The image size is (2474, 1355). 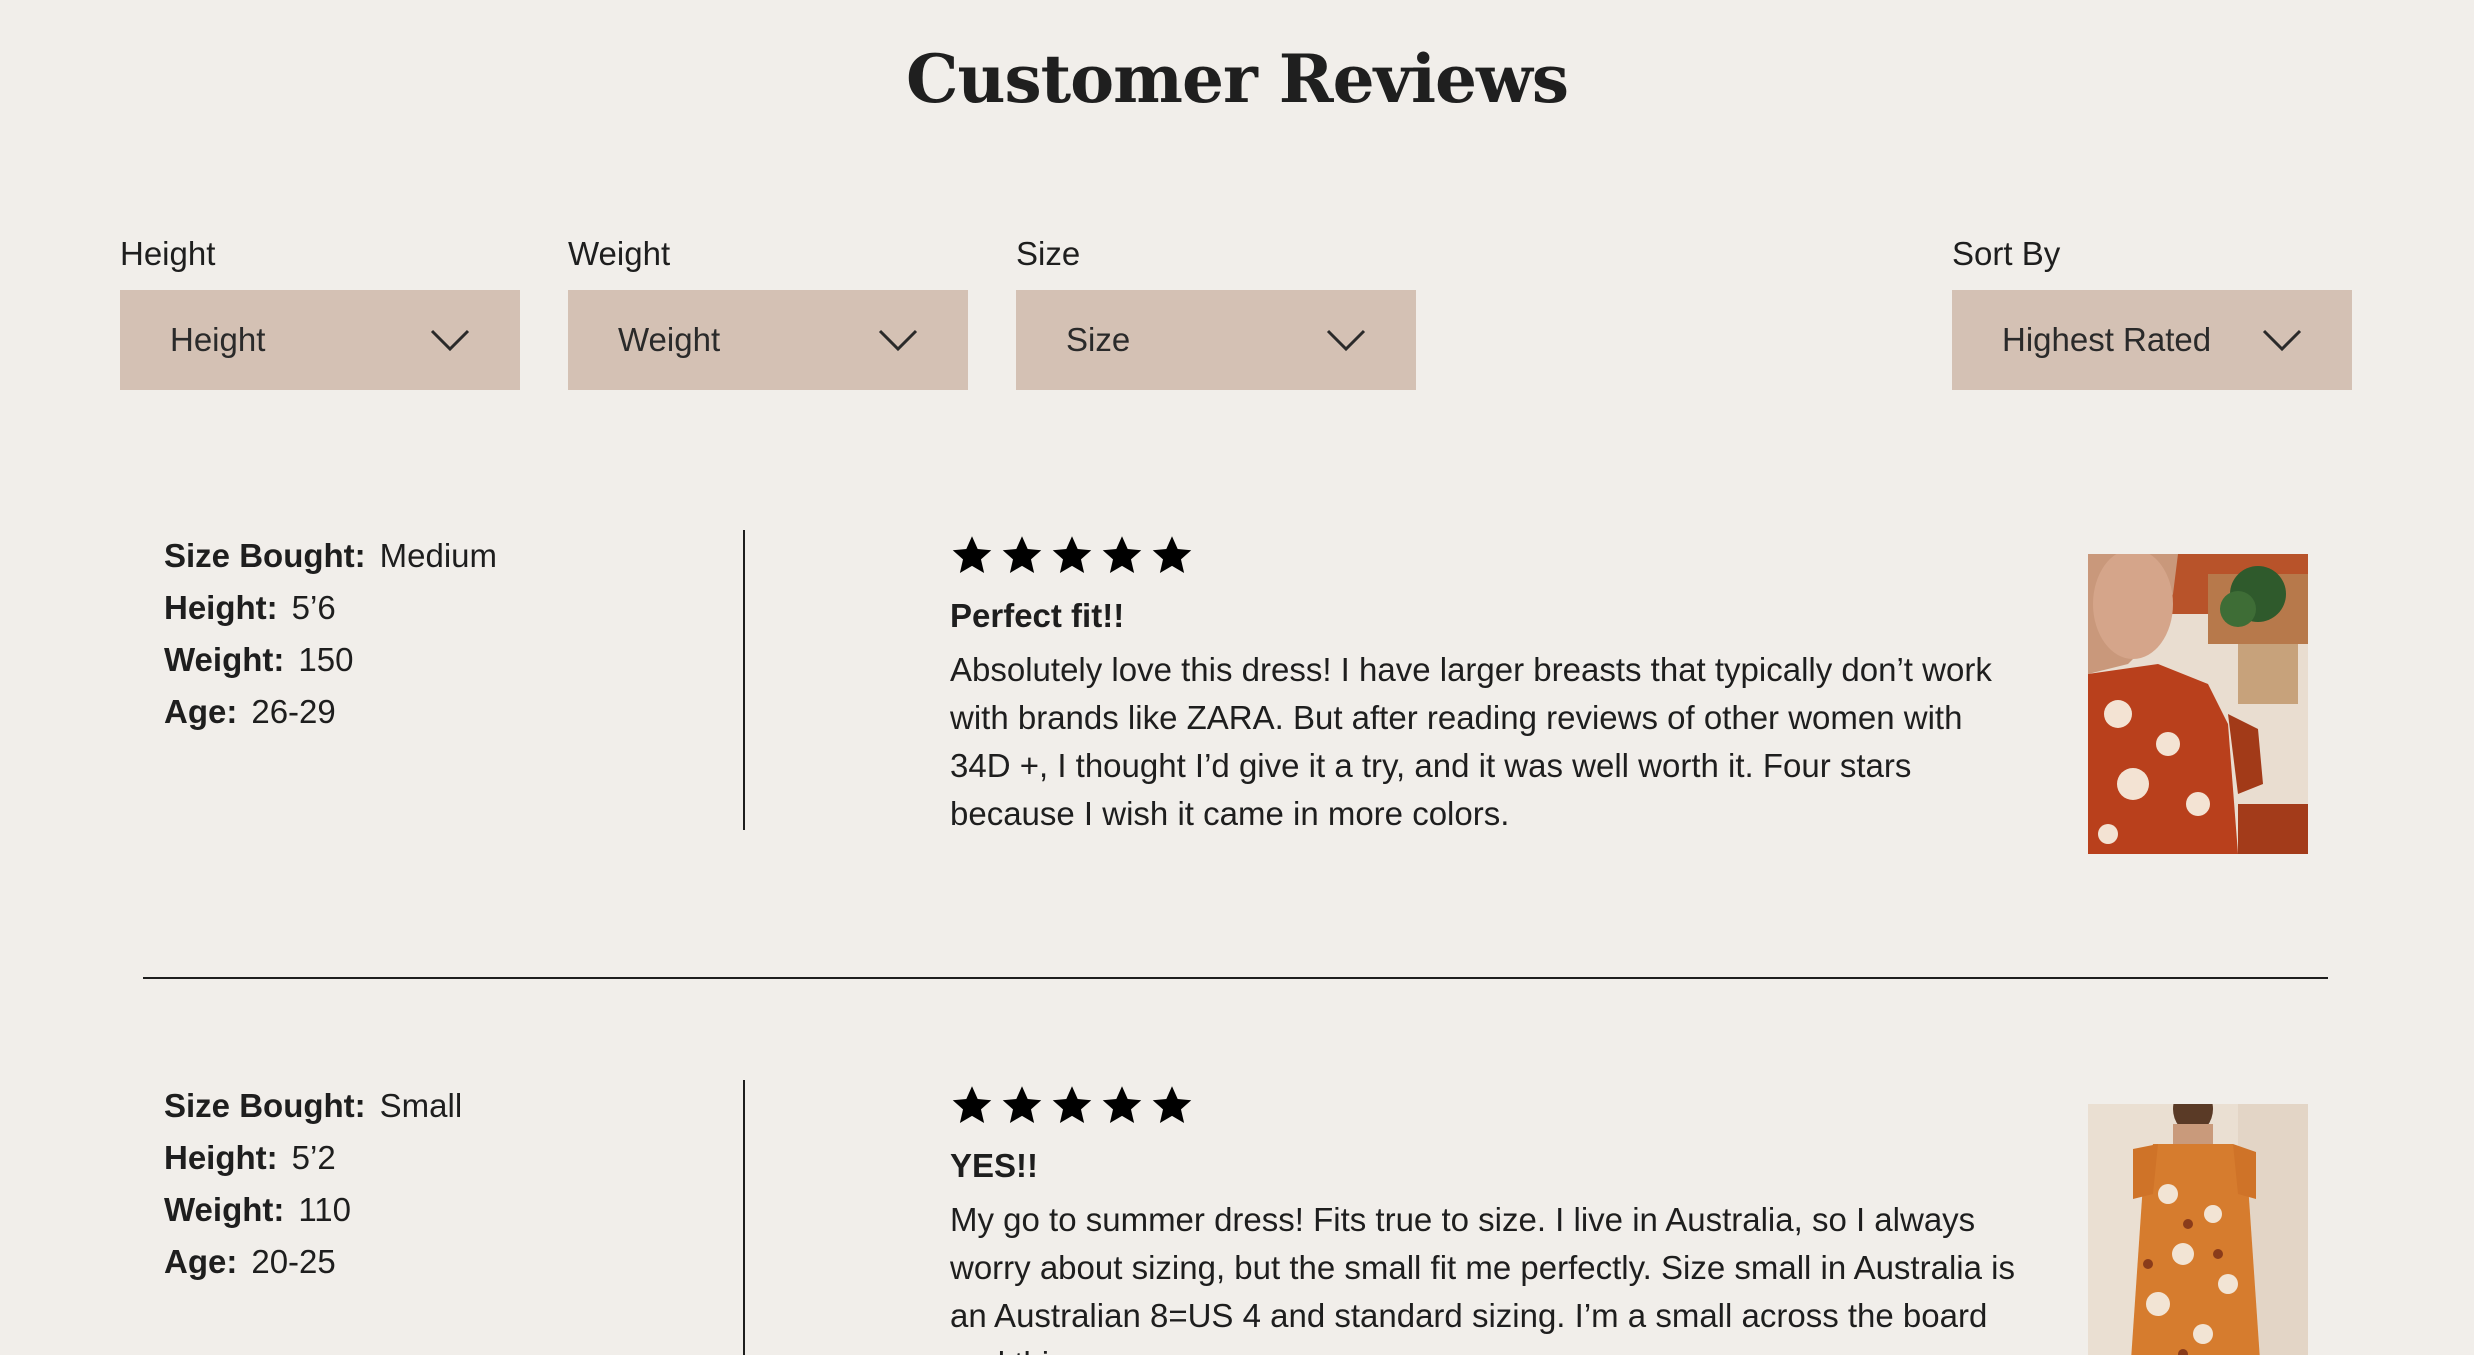 I want to click on weight-filter-label: Weight, so click(x=619, y=253).